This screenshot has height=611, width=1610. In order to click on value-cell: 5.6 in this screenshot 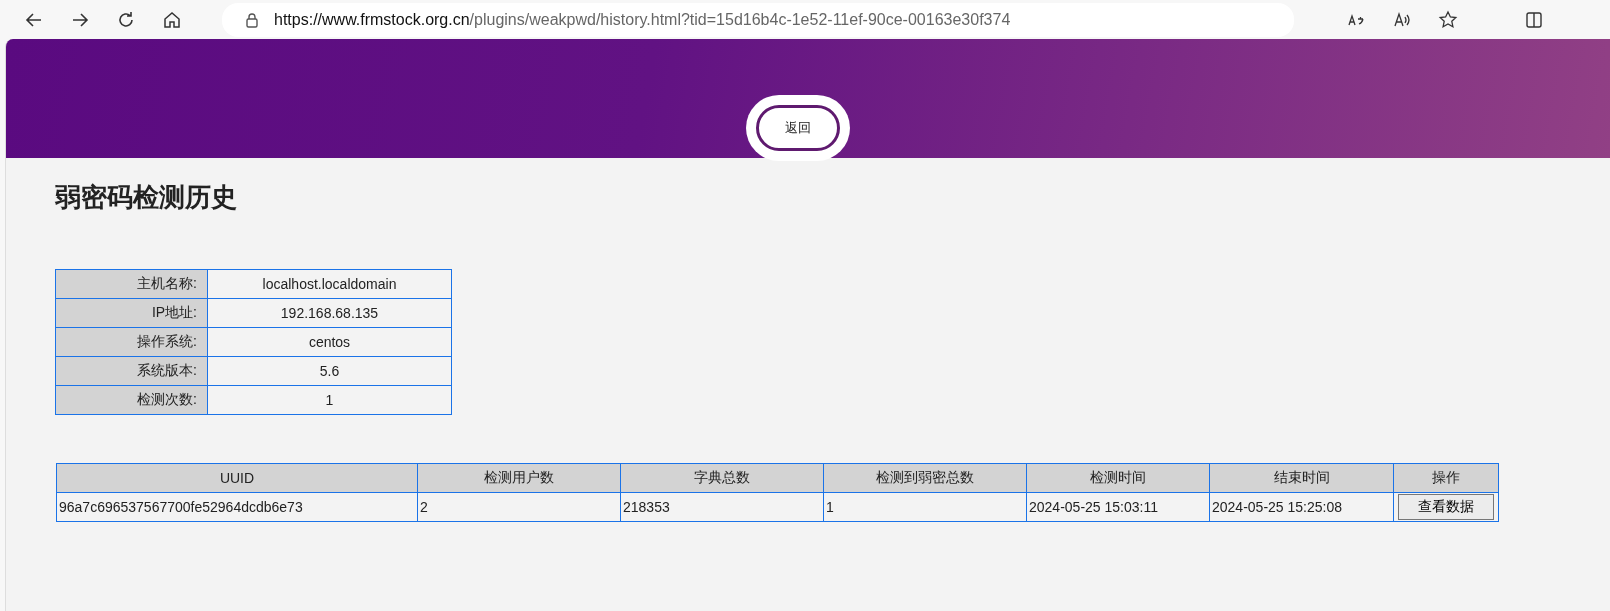, I will do `click(329, 371)`.